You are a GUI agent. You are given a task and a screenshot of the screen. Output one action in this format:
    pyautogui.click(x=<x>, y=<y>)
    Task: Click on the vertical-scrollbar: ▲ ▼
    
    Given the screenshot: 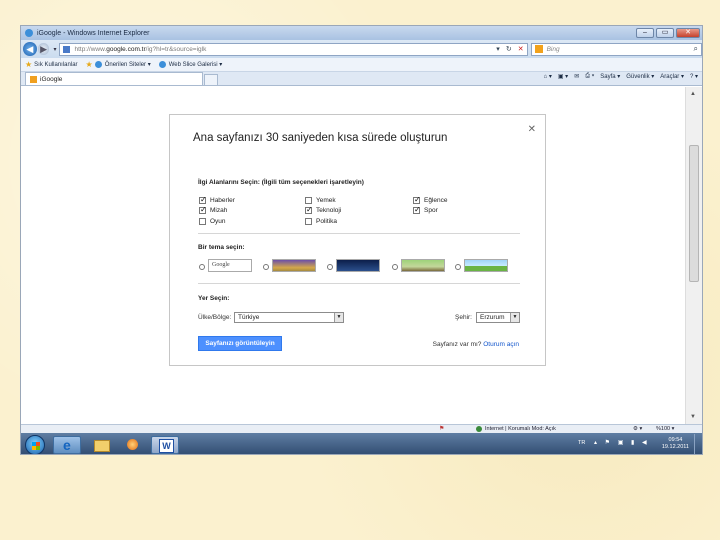 What is the action you would take?
    pyautogui.click(x=693, y=255)
    